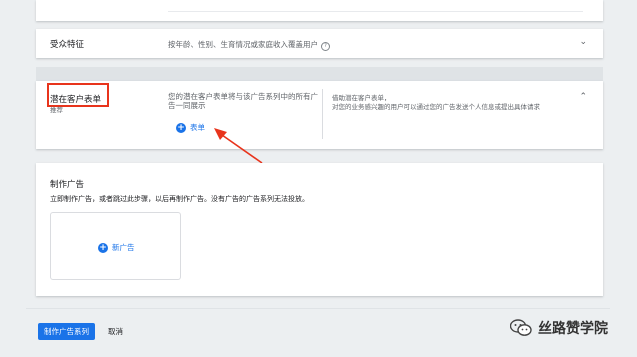 This screenshot has height=357, width=637. I want to click on row-description: 按年龄、性别、生育情况或家庭收入覆盖用户?, so click(249, 45).